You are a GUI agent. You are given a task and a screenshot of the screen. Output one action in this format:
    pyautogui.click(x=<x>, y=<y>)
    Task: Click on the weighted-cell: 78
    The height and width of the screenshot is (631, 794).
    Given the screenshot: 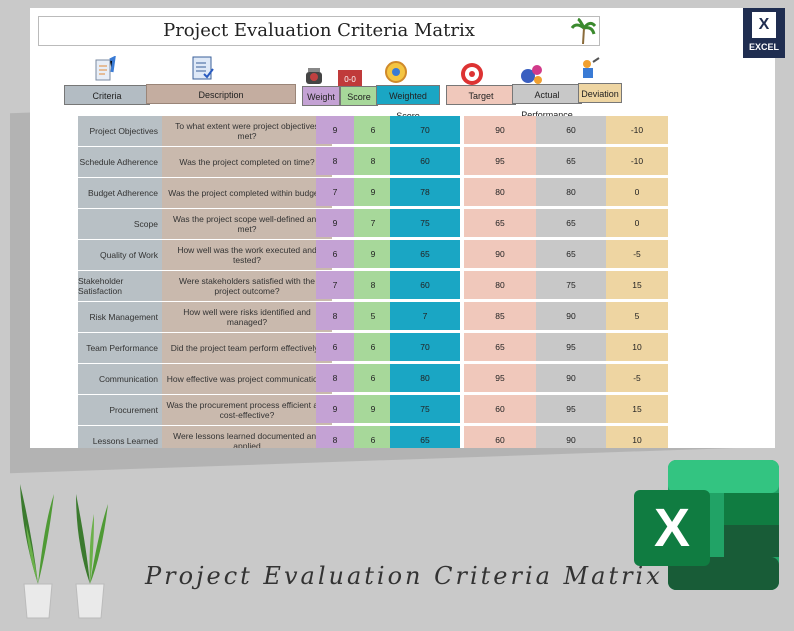 What is the action you would take?
    pyautogui.click(x=425, y=192)
    